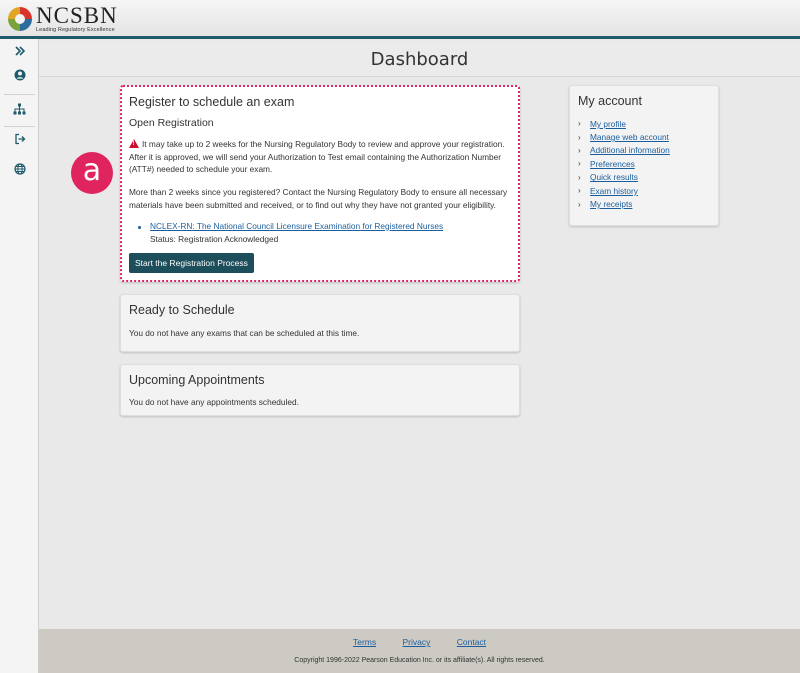  I want to click on start-registration-button: Start the Registration Process, so click(191, 263).